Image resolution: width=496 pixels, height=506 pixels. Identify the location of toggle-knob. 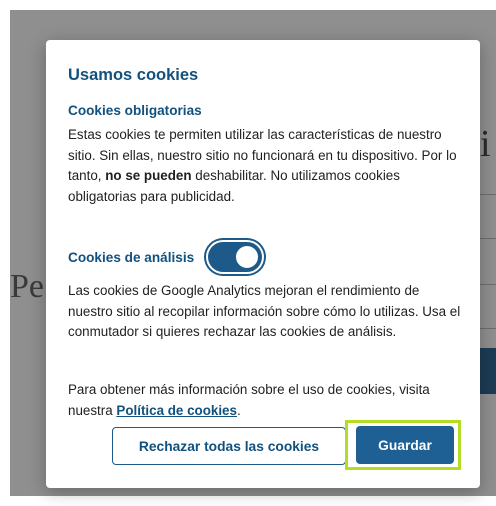
(247, 257).